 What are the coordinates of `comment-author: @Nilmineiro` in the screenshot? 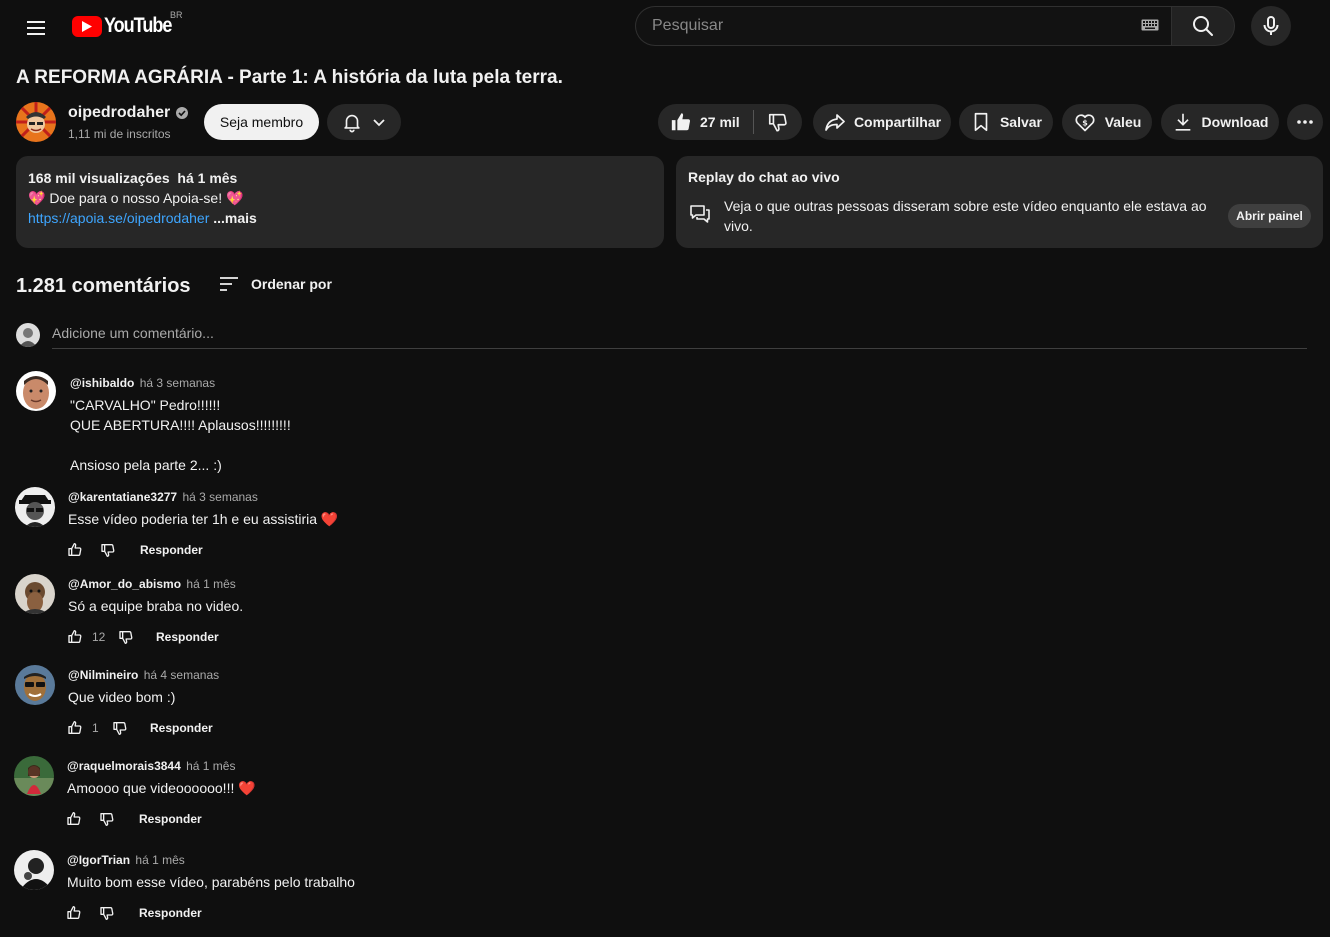 It's located at (103, 675).